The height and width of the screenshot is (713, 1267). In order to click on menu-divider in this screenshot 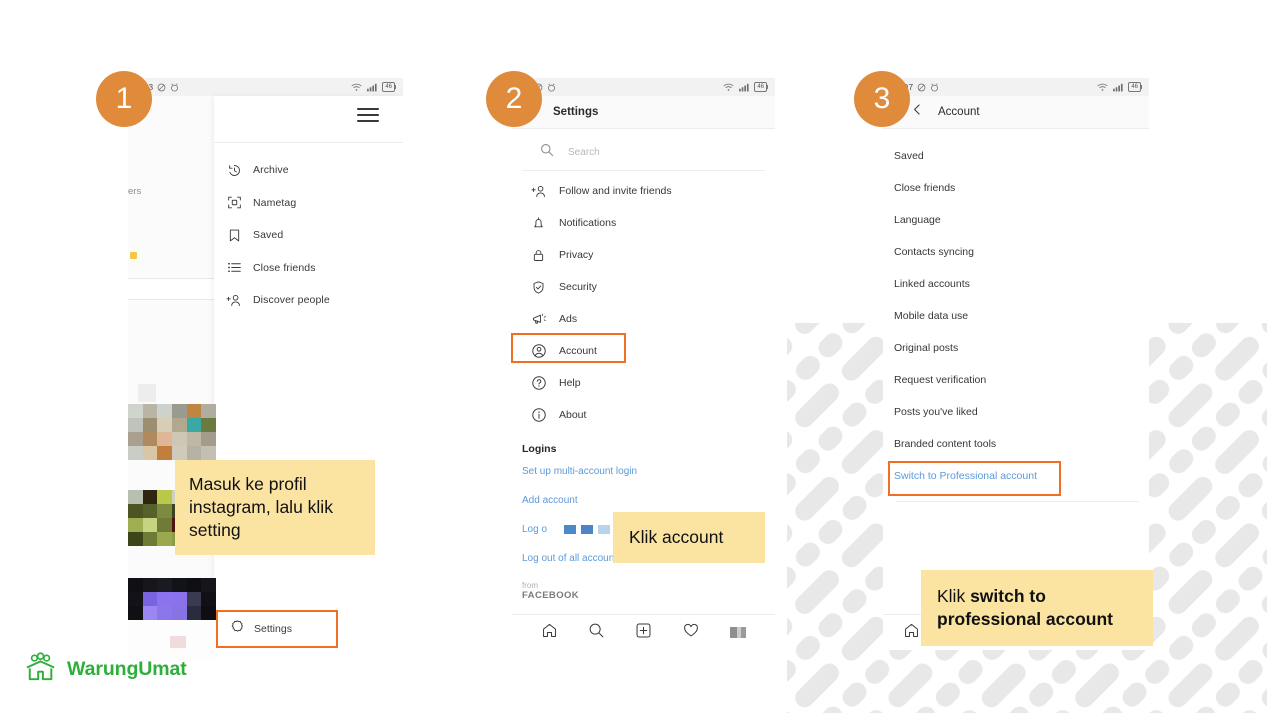, I will do `click(308, 142)`.